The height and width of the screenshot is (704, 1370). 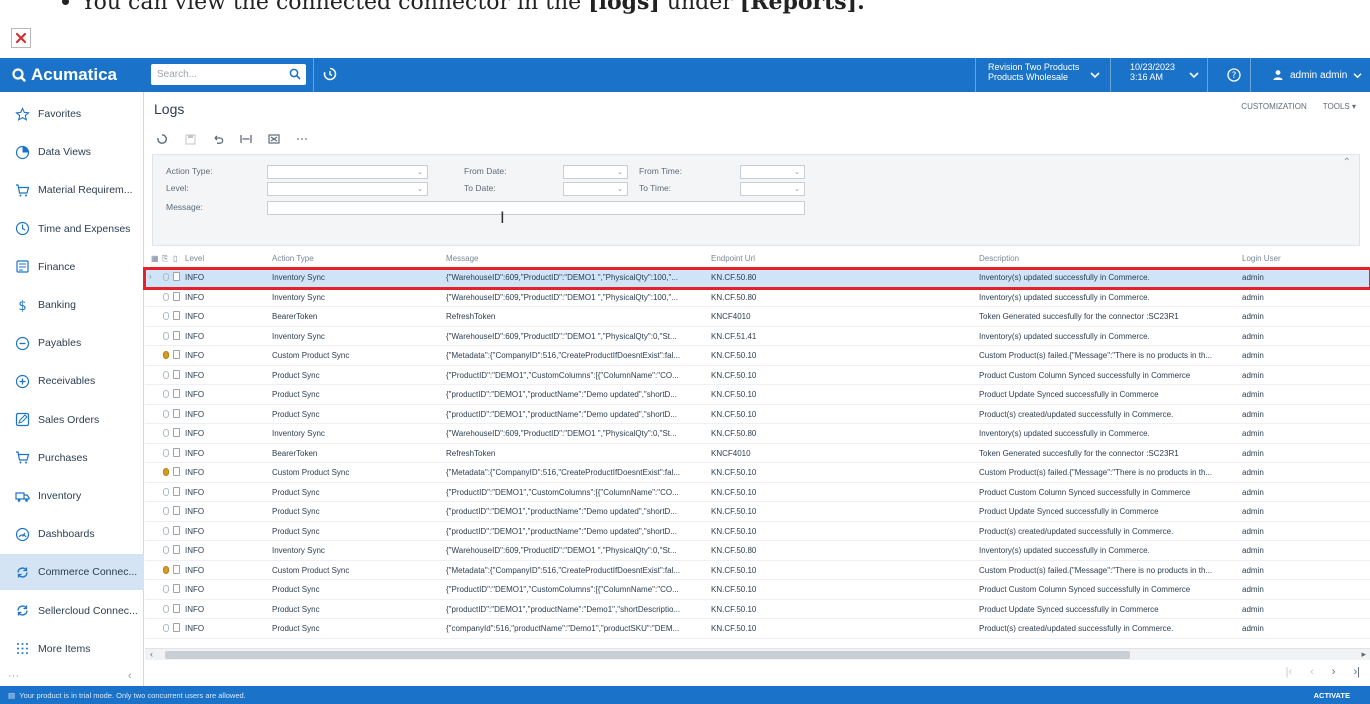 What do you see at coordinates (72, 458) in the screenshot?
I see `sidebar-item: Purchases` at bounding box center [72, 458].